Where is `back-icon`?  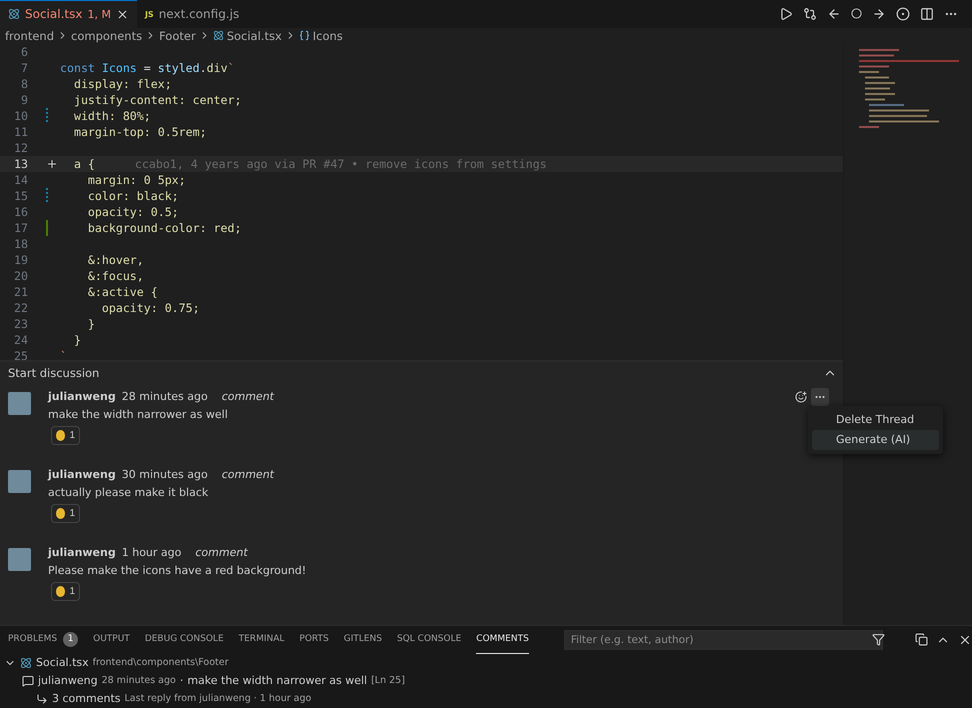
back-icon is located at coordinates (834, 13).